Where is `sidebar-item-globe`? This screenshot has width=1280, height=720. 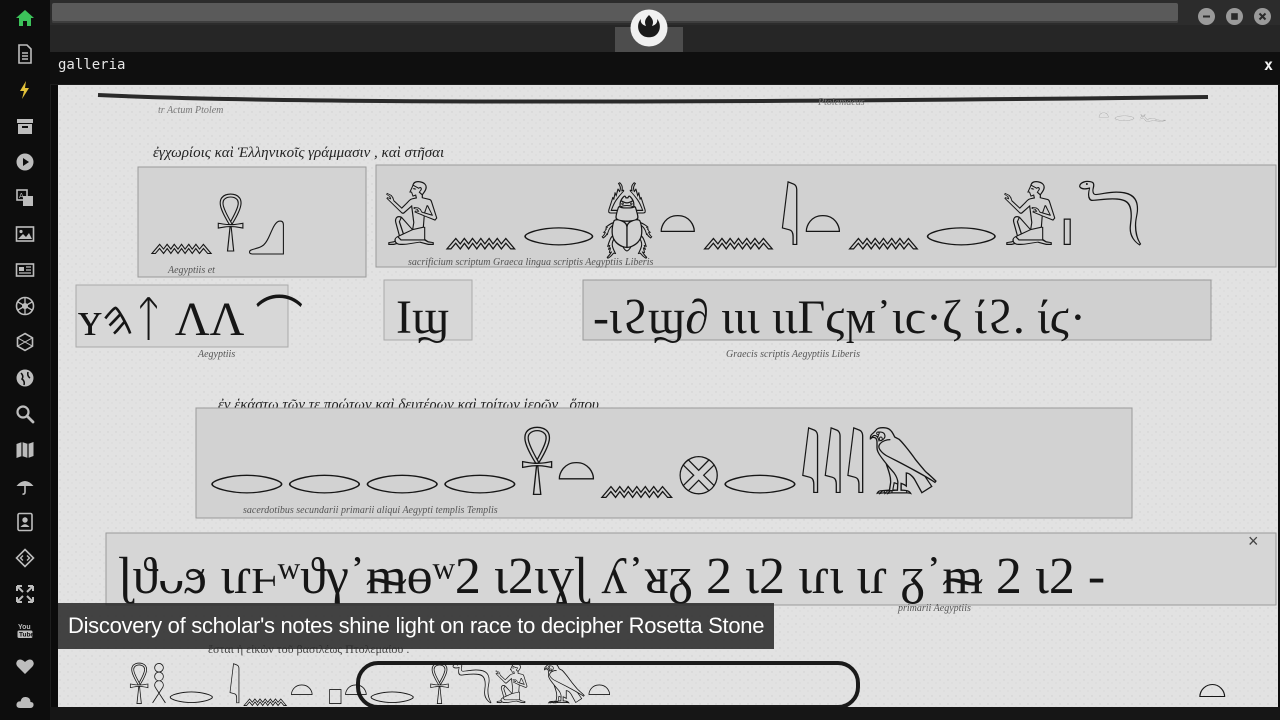 sidebar-item-globe is located at coordinates (25, 378).